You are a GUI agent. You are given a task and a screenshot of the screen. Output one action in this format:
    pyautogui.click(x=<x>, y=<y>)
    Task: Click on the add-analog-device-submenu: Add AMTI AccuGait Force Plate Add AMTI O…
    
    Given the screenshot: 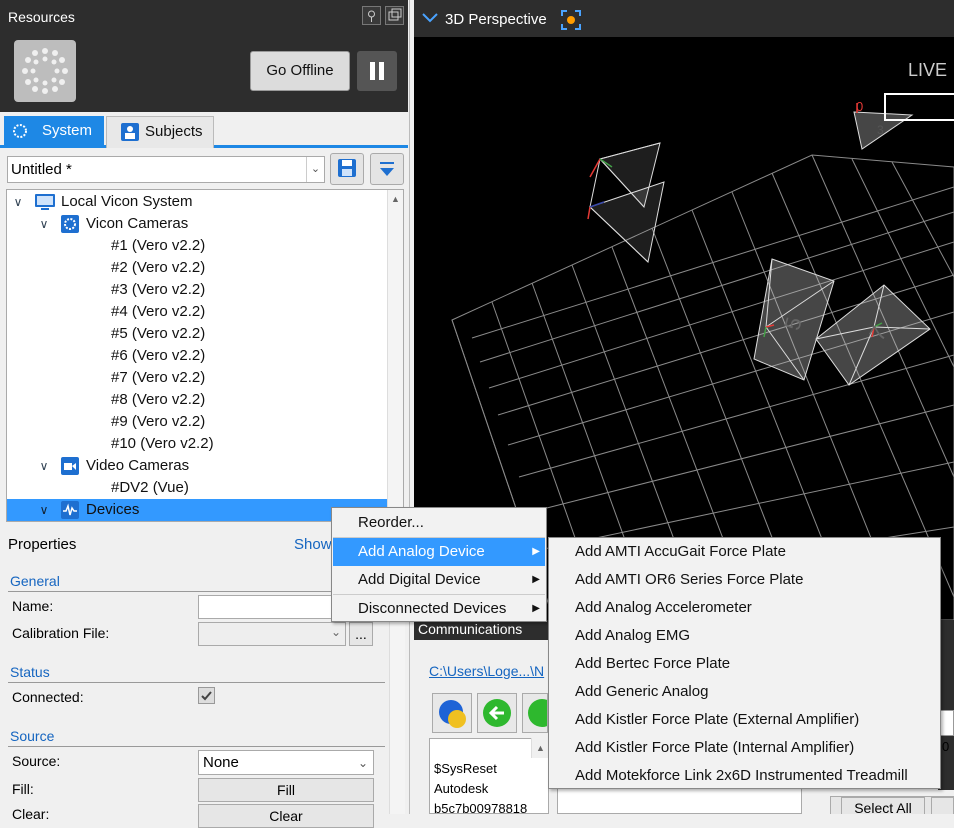 What is the action you would take?
    pyautogui.click(x=744, y=663)
    